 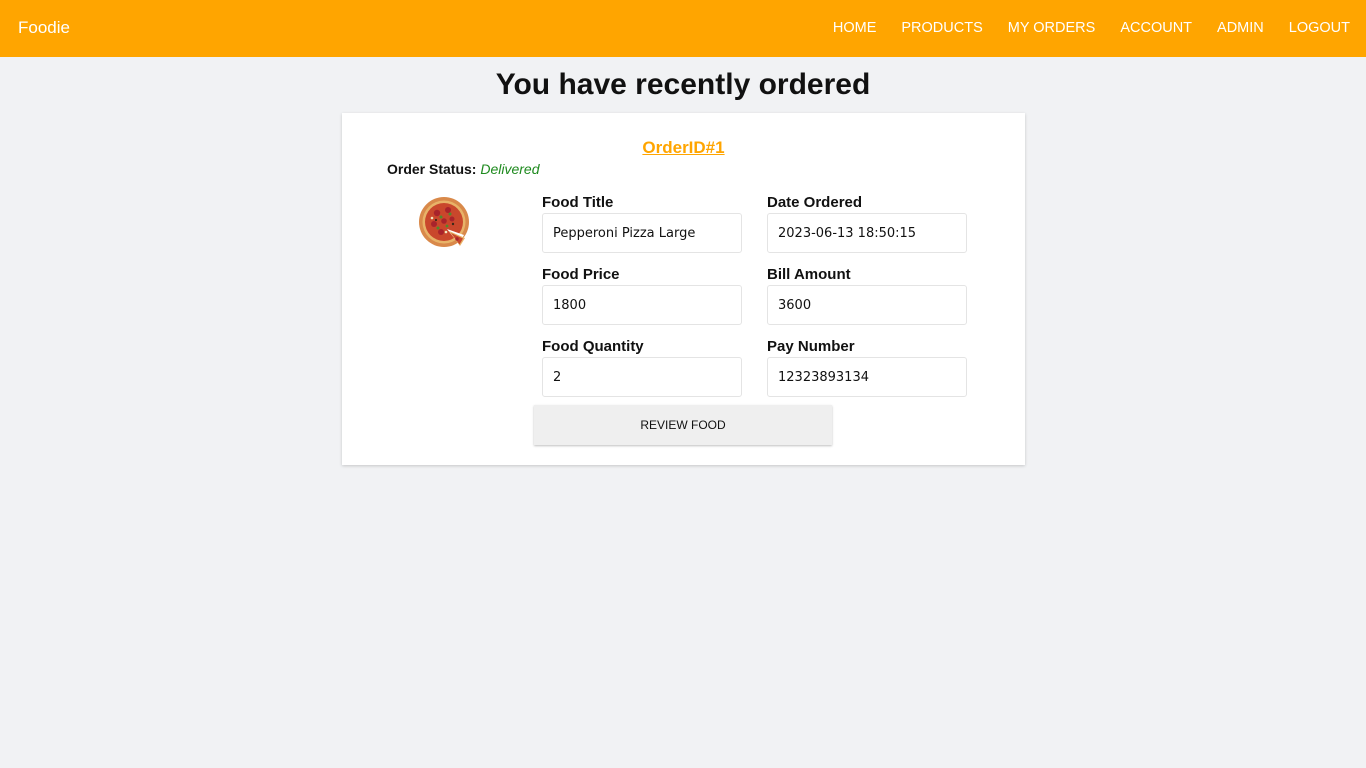 I want to click on bill-amount-field: Bill Amount, so click(x=867, y=295).